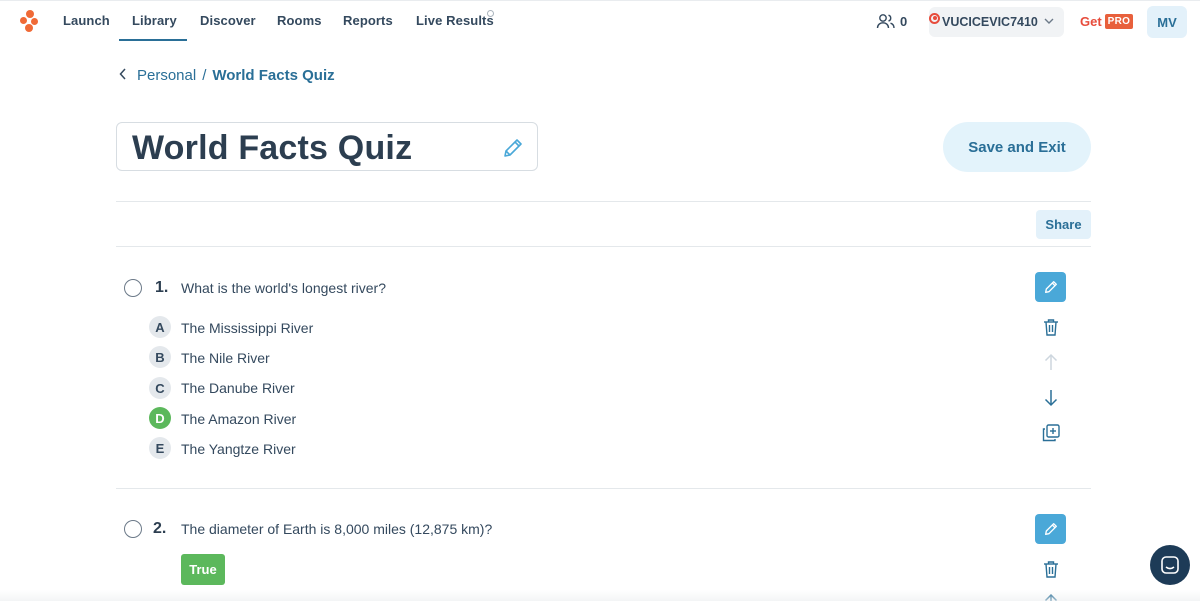 This screenshot has width=1200, height=601. Describe the element at coordinates (162, 287) in the screenshot. I see `question-number: 1.` at that location.